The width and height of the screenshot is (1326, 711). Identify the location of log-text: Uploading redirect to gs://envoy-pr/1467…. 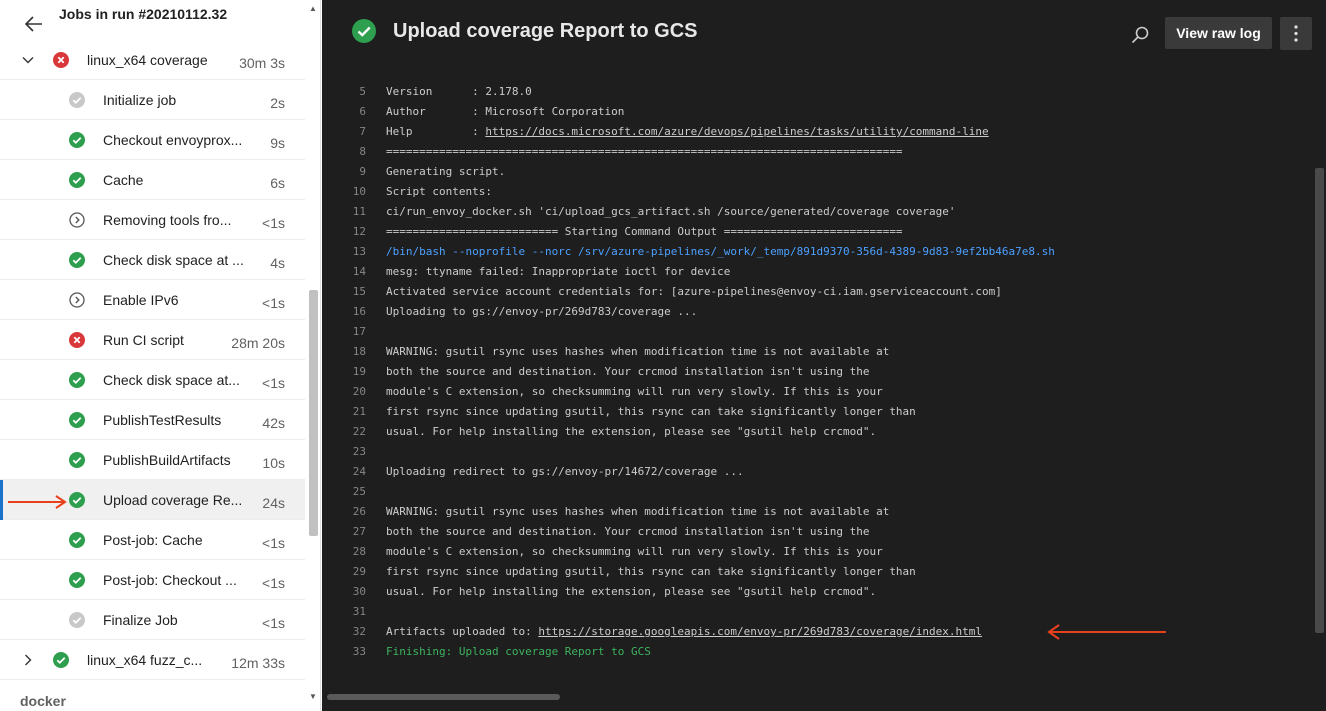
(565, 471).